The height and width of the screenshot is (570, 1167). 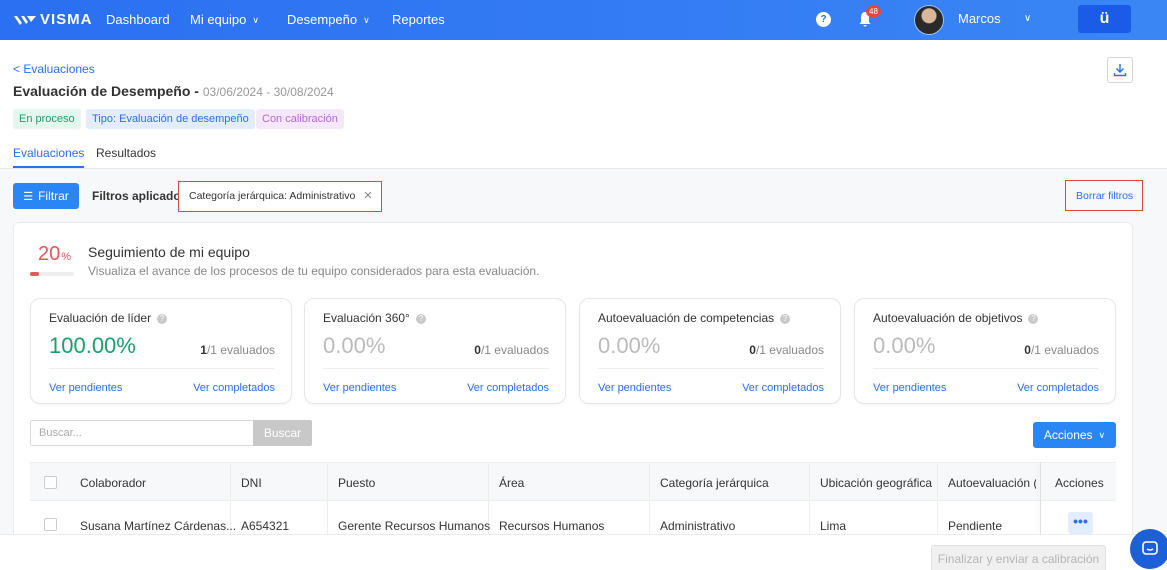 What do you see at coordinates (218, 19) in the screenshot?
I see `nav-mi-equipo-label: Mi equipo` at bounding box center [218, 19].